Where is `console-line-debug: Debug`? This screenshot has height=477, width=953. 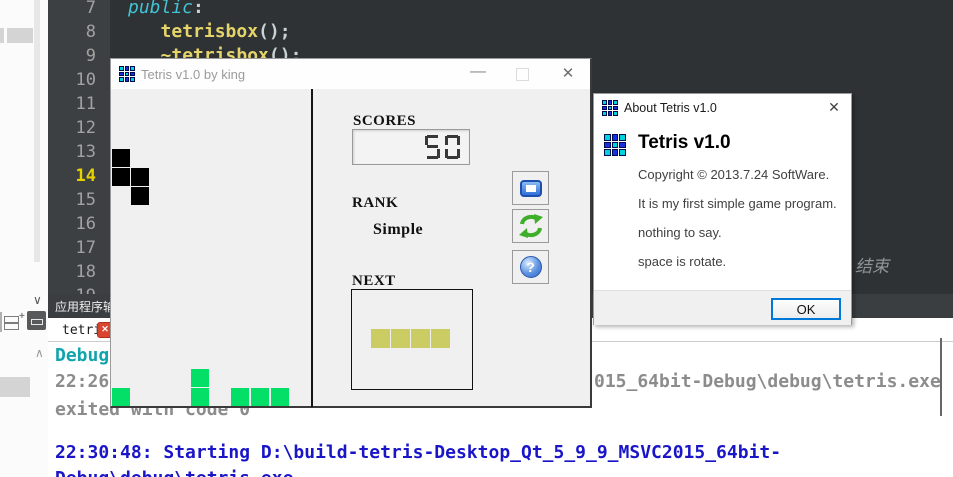
console-line-debug: Debug is located at coordinates (82, 355).